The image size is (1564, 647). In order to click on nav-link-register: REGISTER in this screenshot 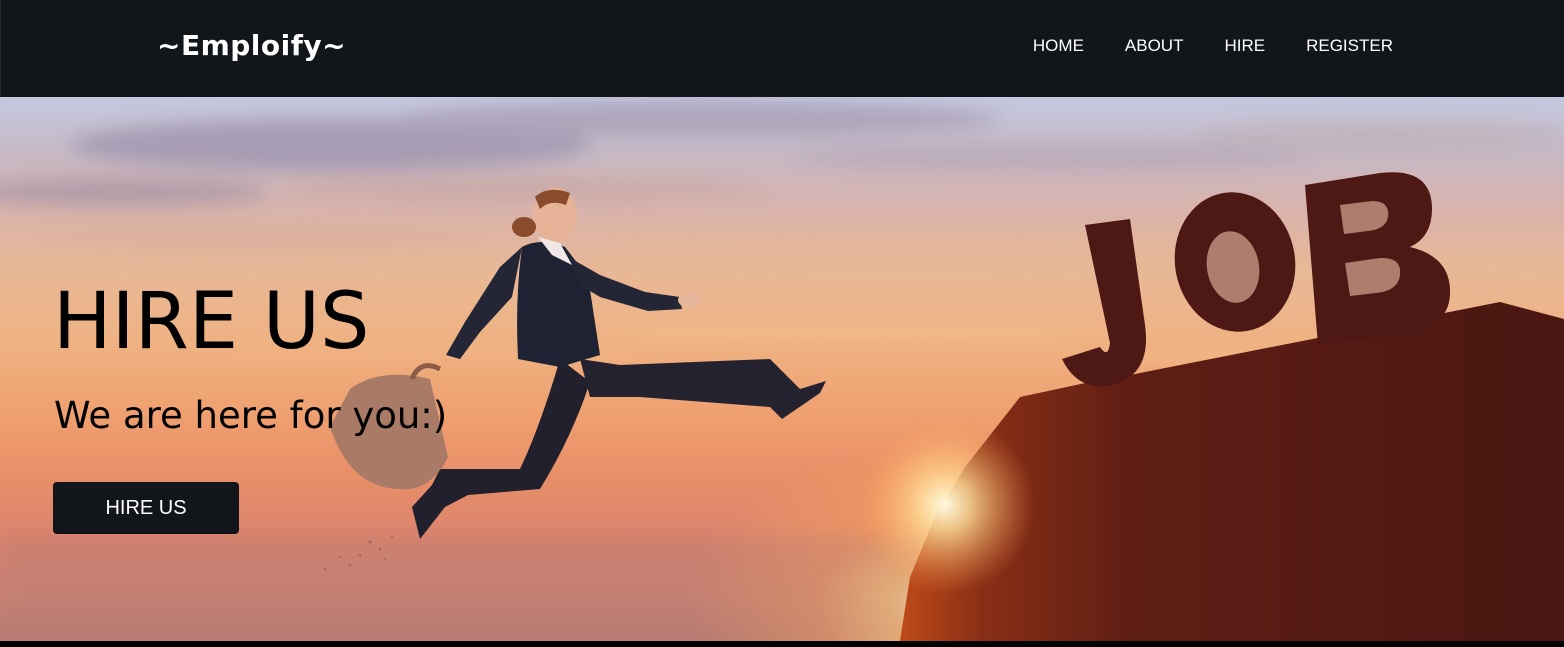, I will do `click(1349, 46)`.